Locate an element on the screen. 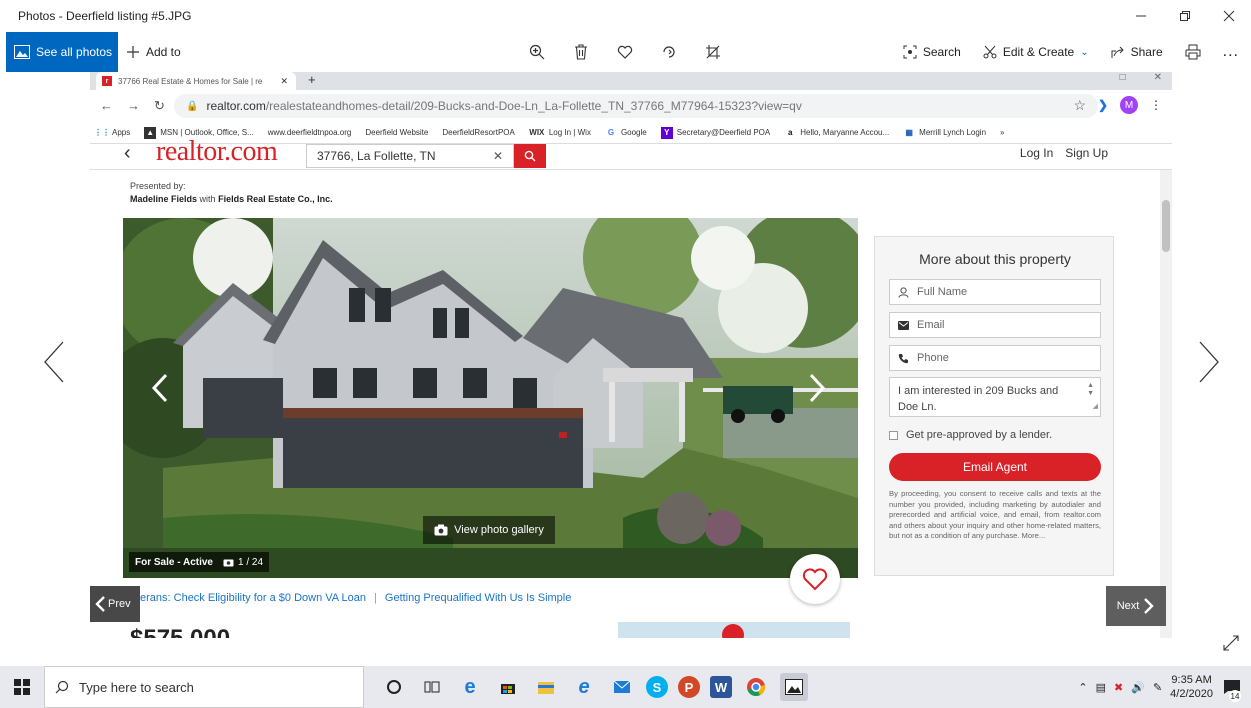  scrollbar-thumb is located at coordinates (1166, 226).